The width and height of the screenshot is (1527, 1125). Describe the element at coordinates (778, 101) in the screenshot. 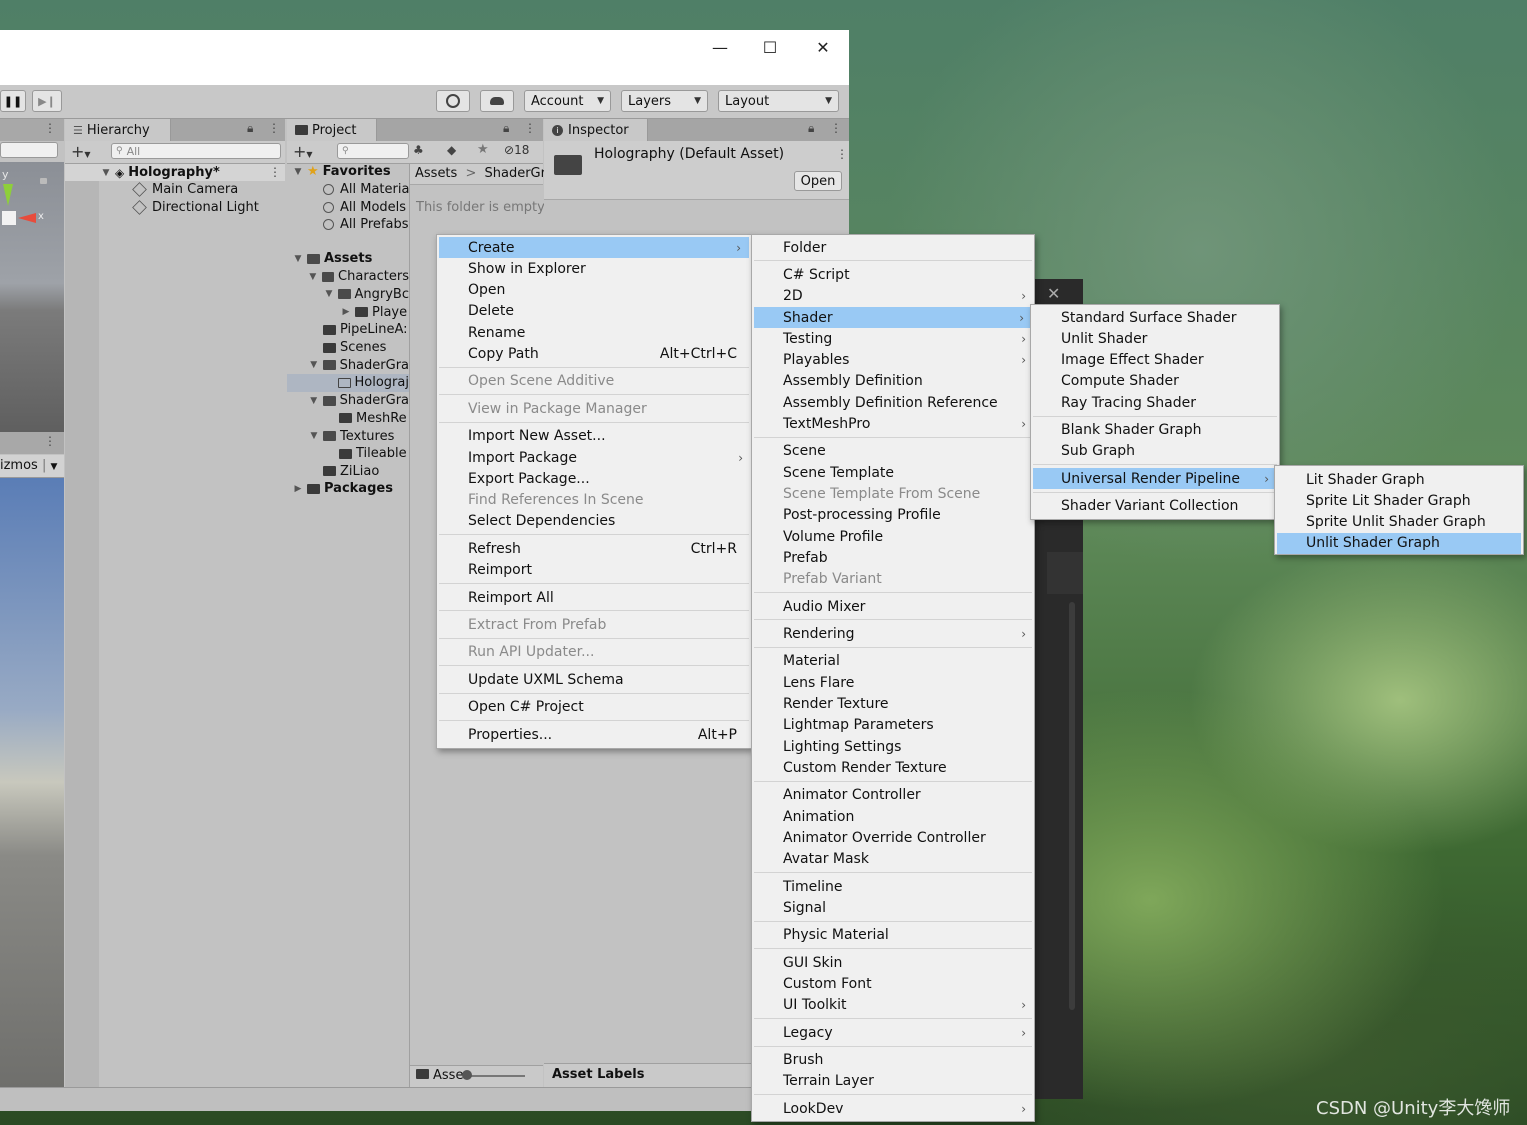

I see `layout-dropdown: Layout ▼` at that location.